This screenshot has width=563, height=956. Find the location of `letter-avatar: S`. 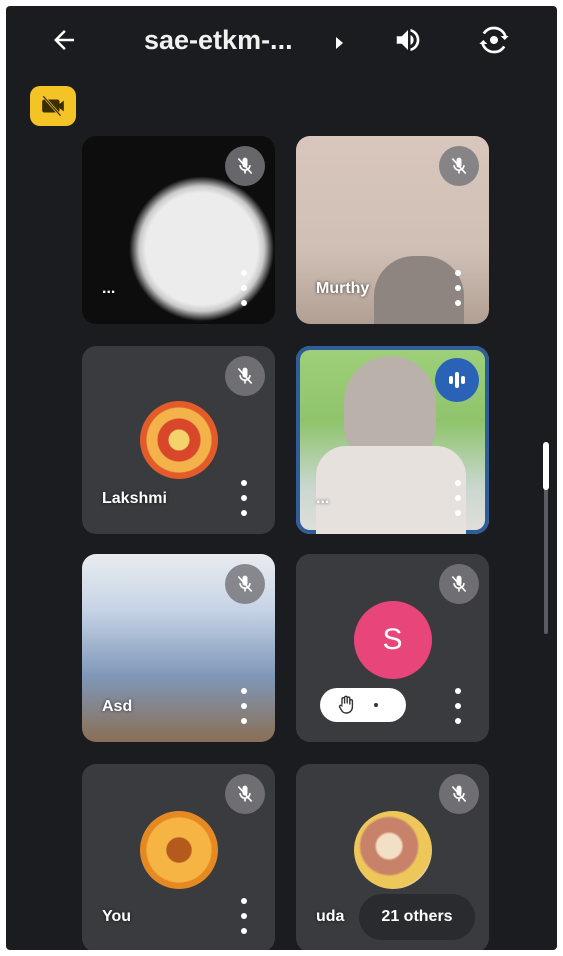

letter-avatar: S is located at coordinates (392, 640).